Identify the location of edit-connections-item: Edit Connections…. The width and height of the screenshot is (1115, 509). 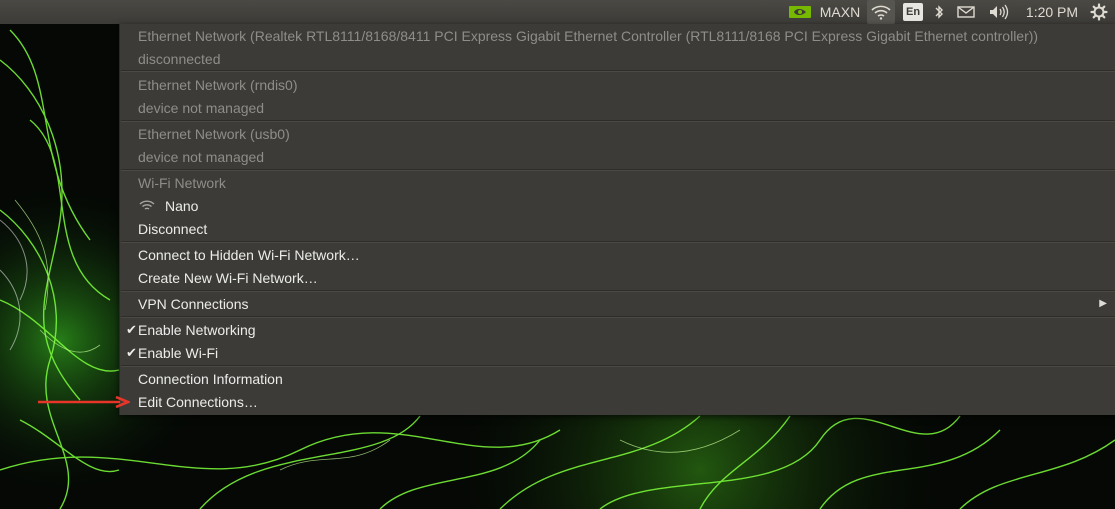
(198, 402).